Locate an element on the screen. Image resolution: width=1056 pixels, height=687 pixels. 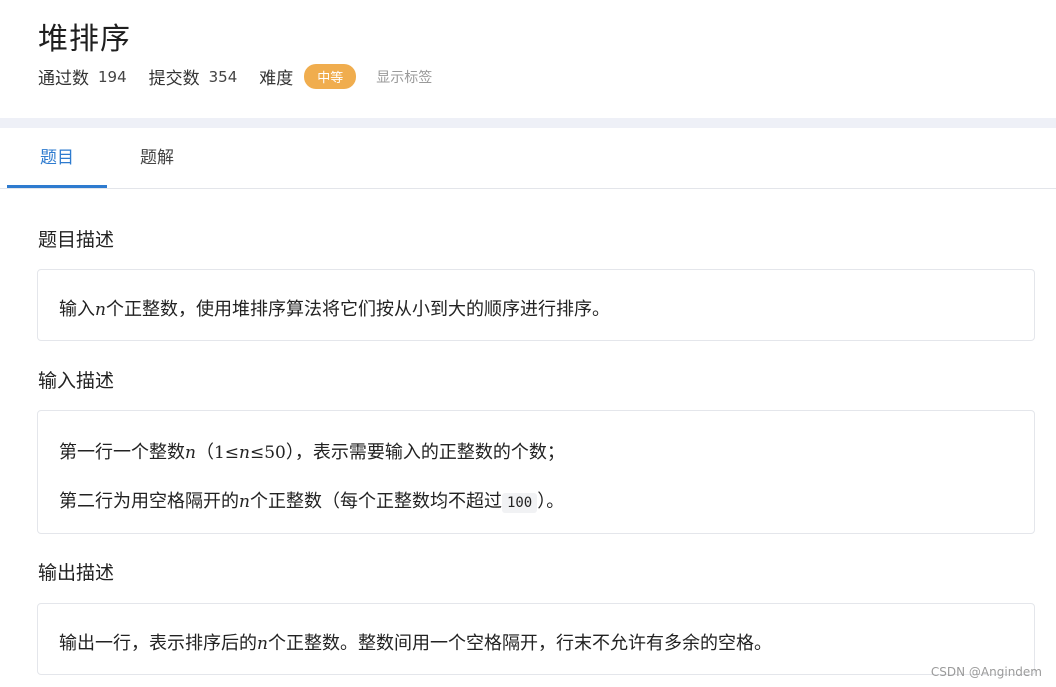
math-number: 50 is located at coordinates (275, 453).